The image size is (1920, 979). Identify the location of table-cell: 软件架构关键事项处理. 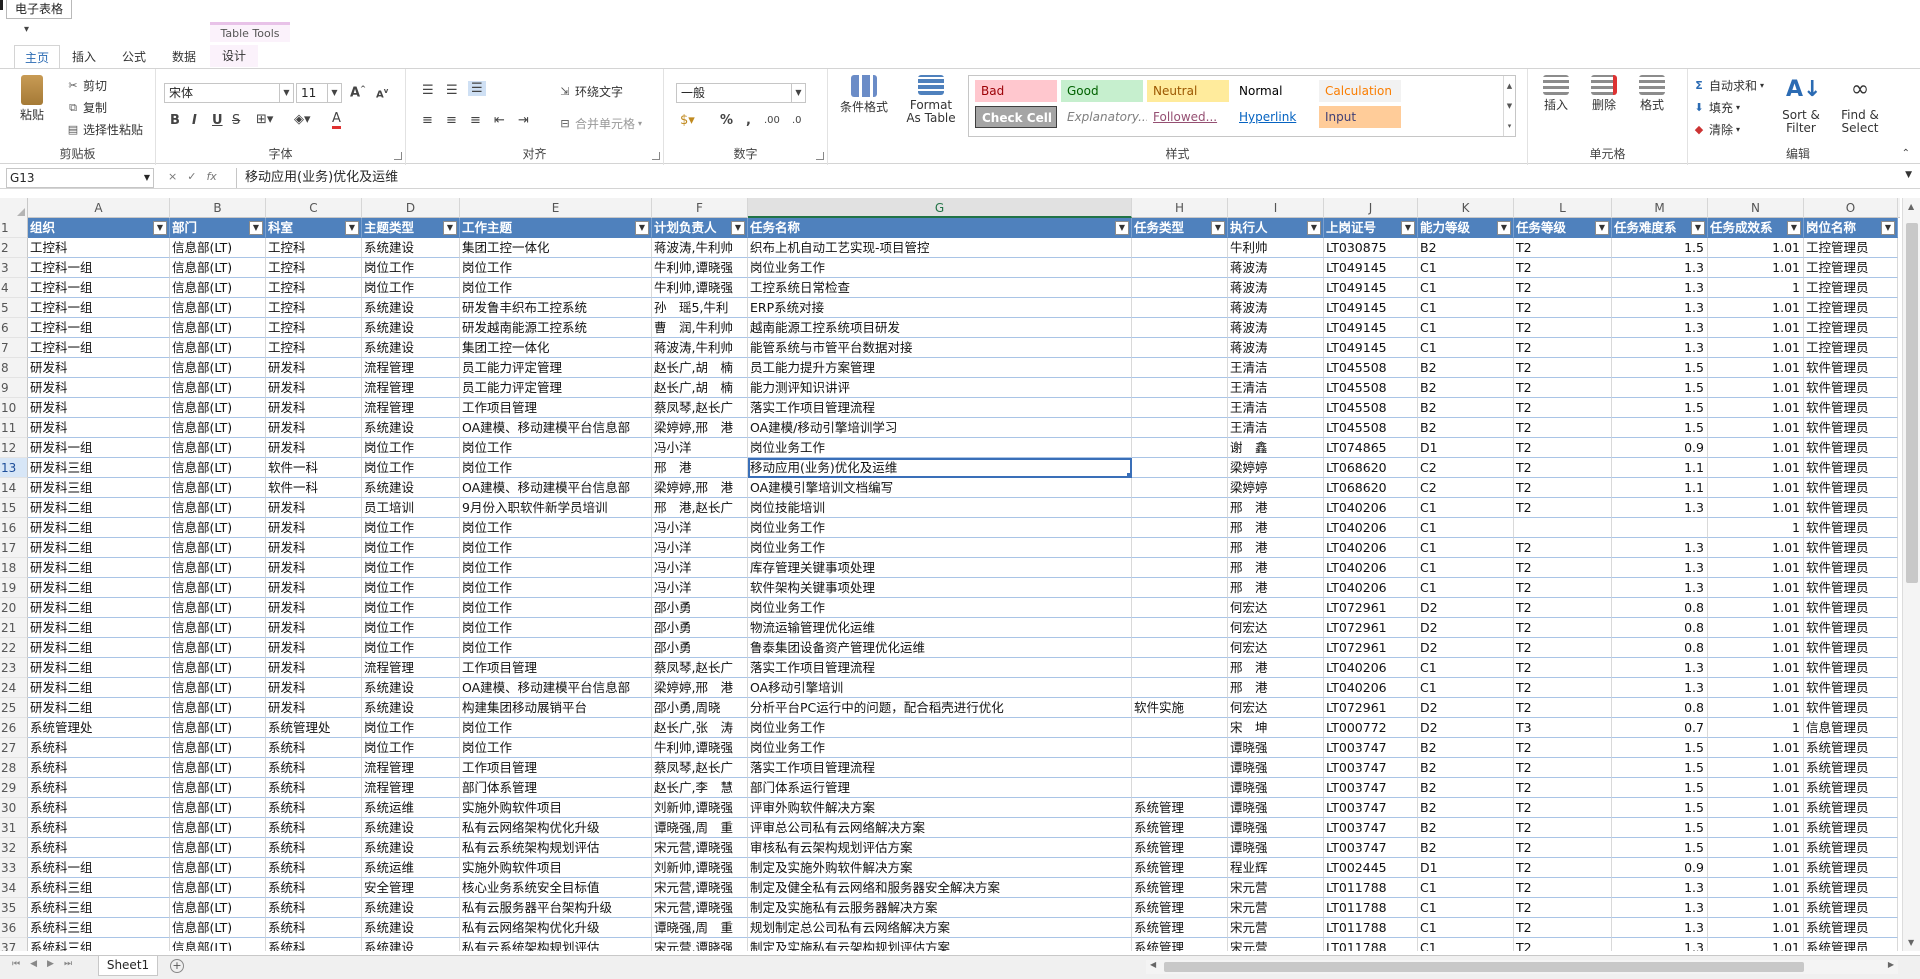
(940, 588).